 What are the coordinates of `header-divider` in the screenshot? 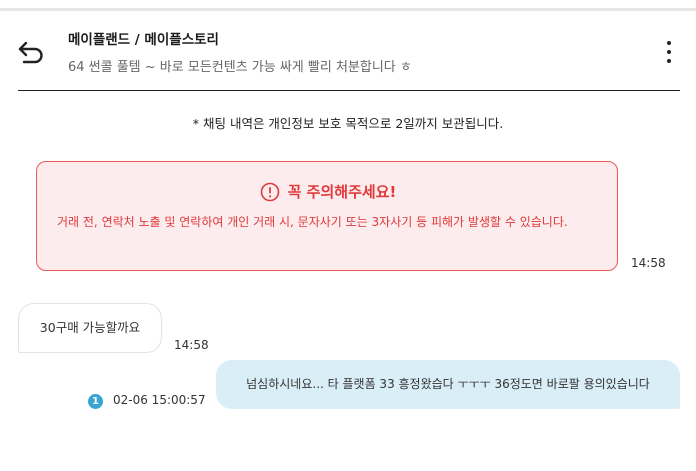 It's located at (349, 90).